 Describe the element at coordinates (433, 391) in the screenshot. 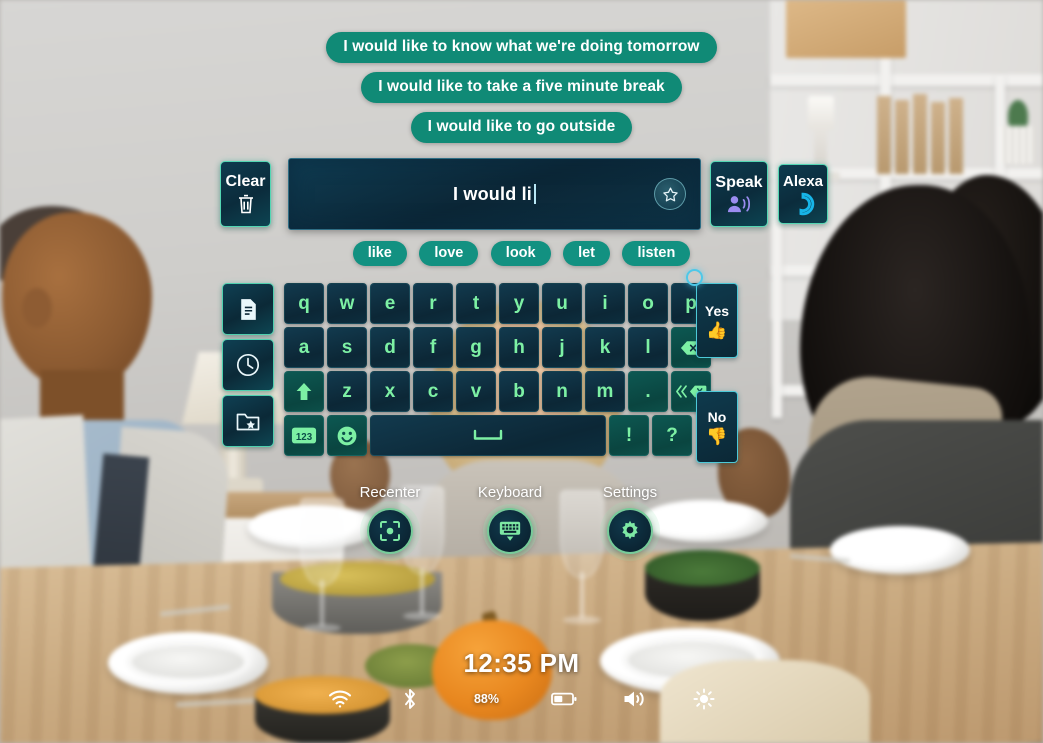

I see `key-c: c` at that location.